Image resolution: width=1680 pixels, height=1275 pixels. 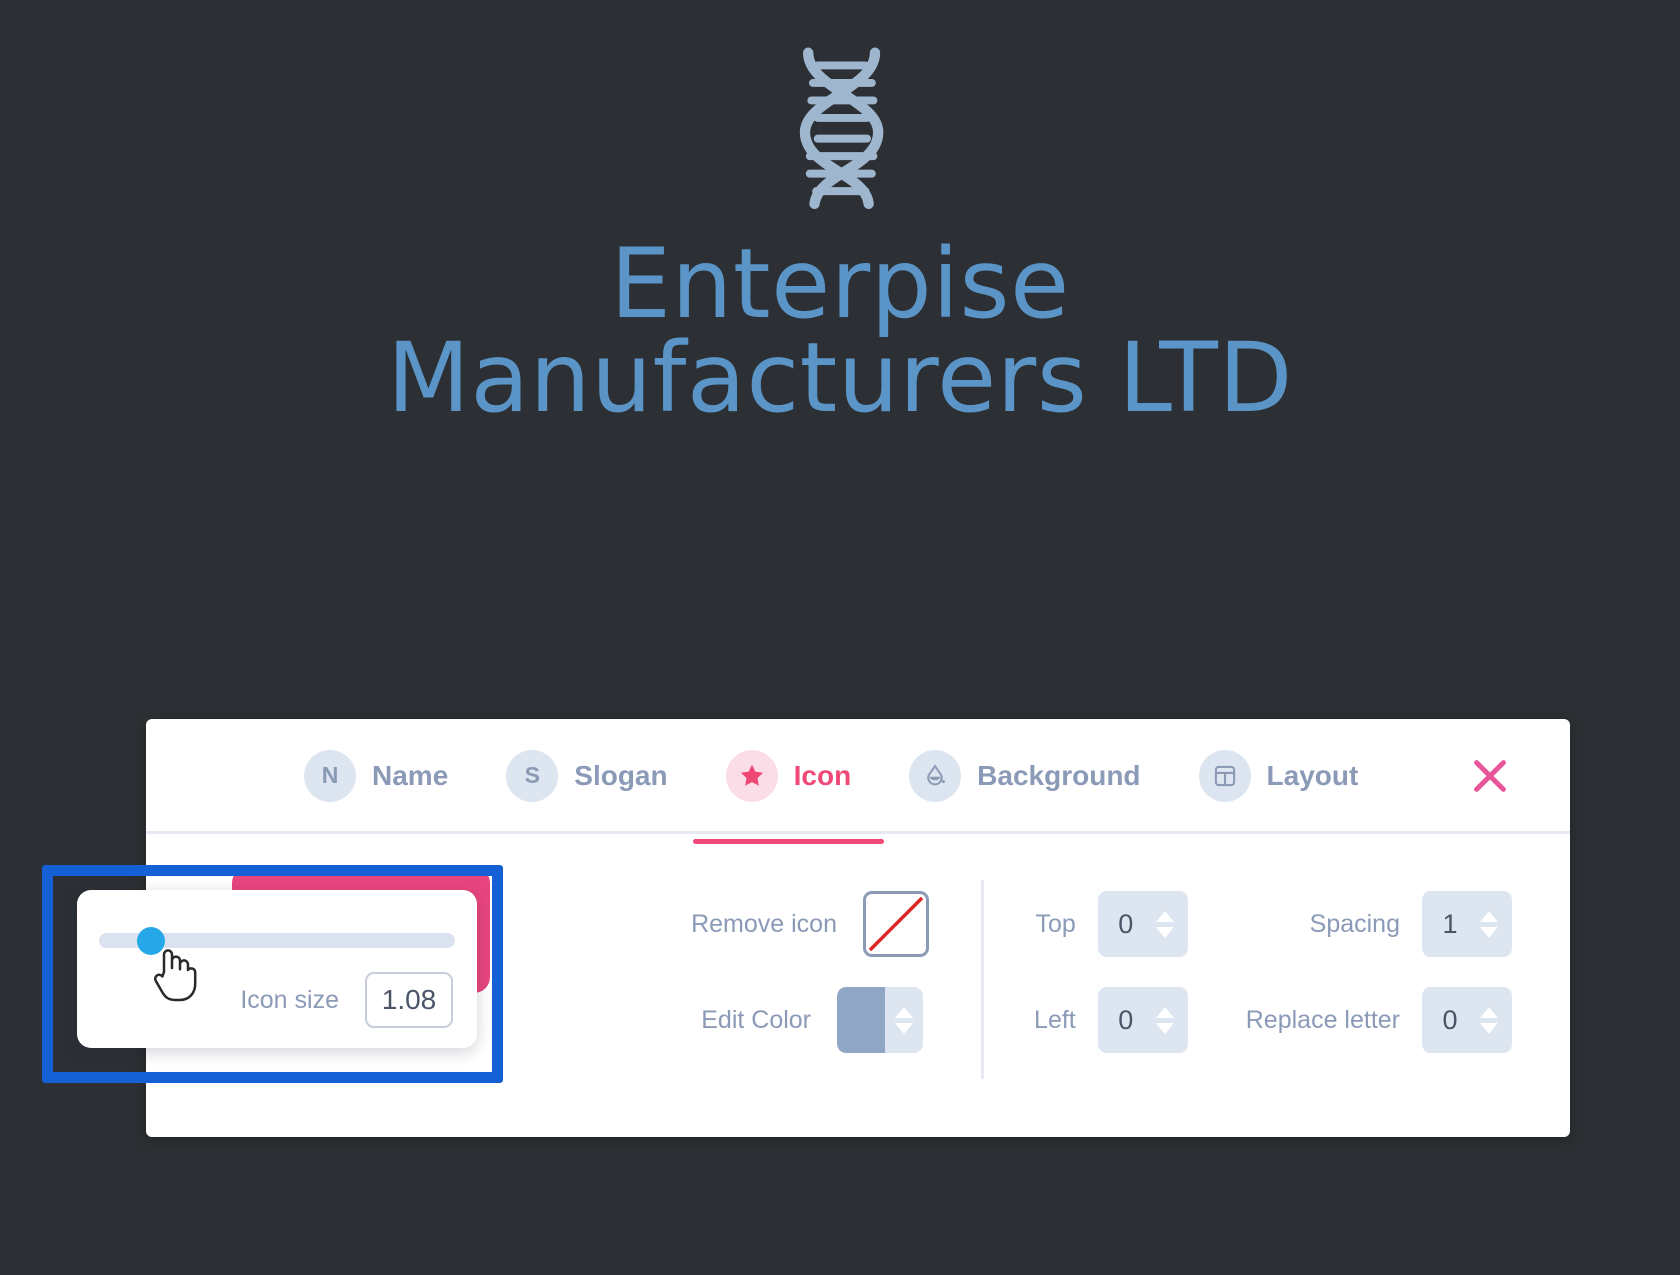 I want to click on edit-color-label: Edit Color, so click(x=756, y=1019).